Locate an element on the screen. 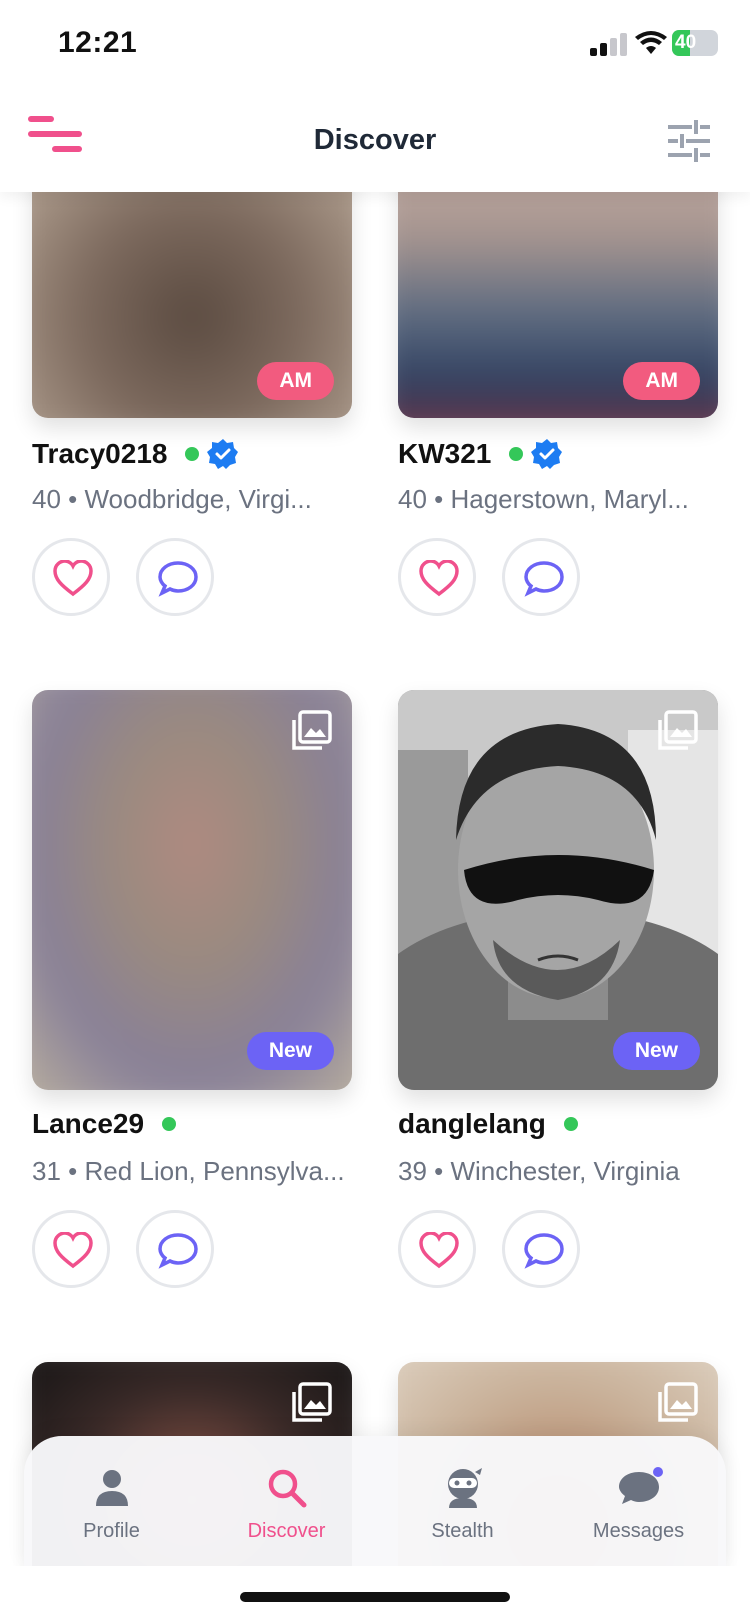 This screenshot has width=750, height=1624. home-indicator is located at coordinates (375, 1597).